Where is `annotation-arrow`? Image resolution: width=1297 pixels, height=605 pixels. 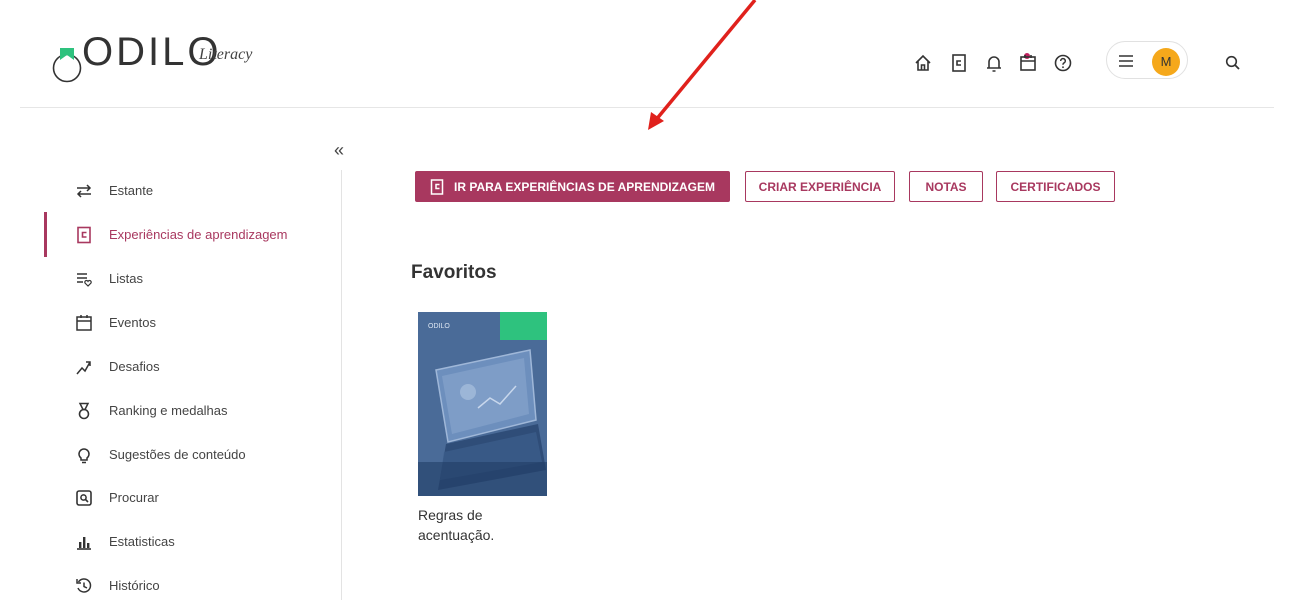
annotation-arrow is located at coordinates (702, 65).